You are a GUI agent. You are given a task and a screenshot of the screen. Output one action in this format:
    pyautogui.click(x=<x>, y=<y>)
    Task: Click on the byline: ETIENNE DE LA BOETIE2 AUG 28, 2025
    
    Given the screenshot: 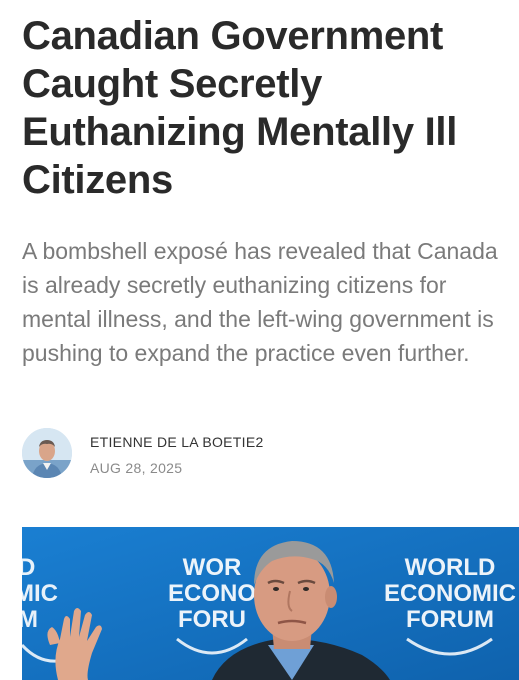 What is the action you would take?
    pyautogui.click(x=262, y=456)
    